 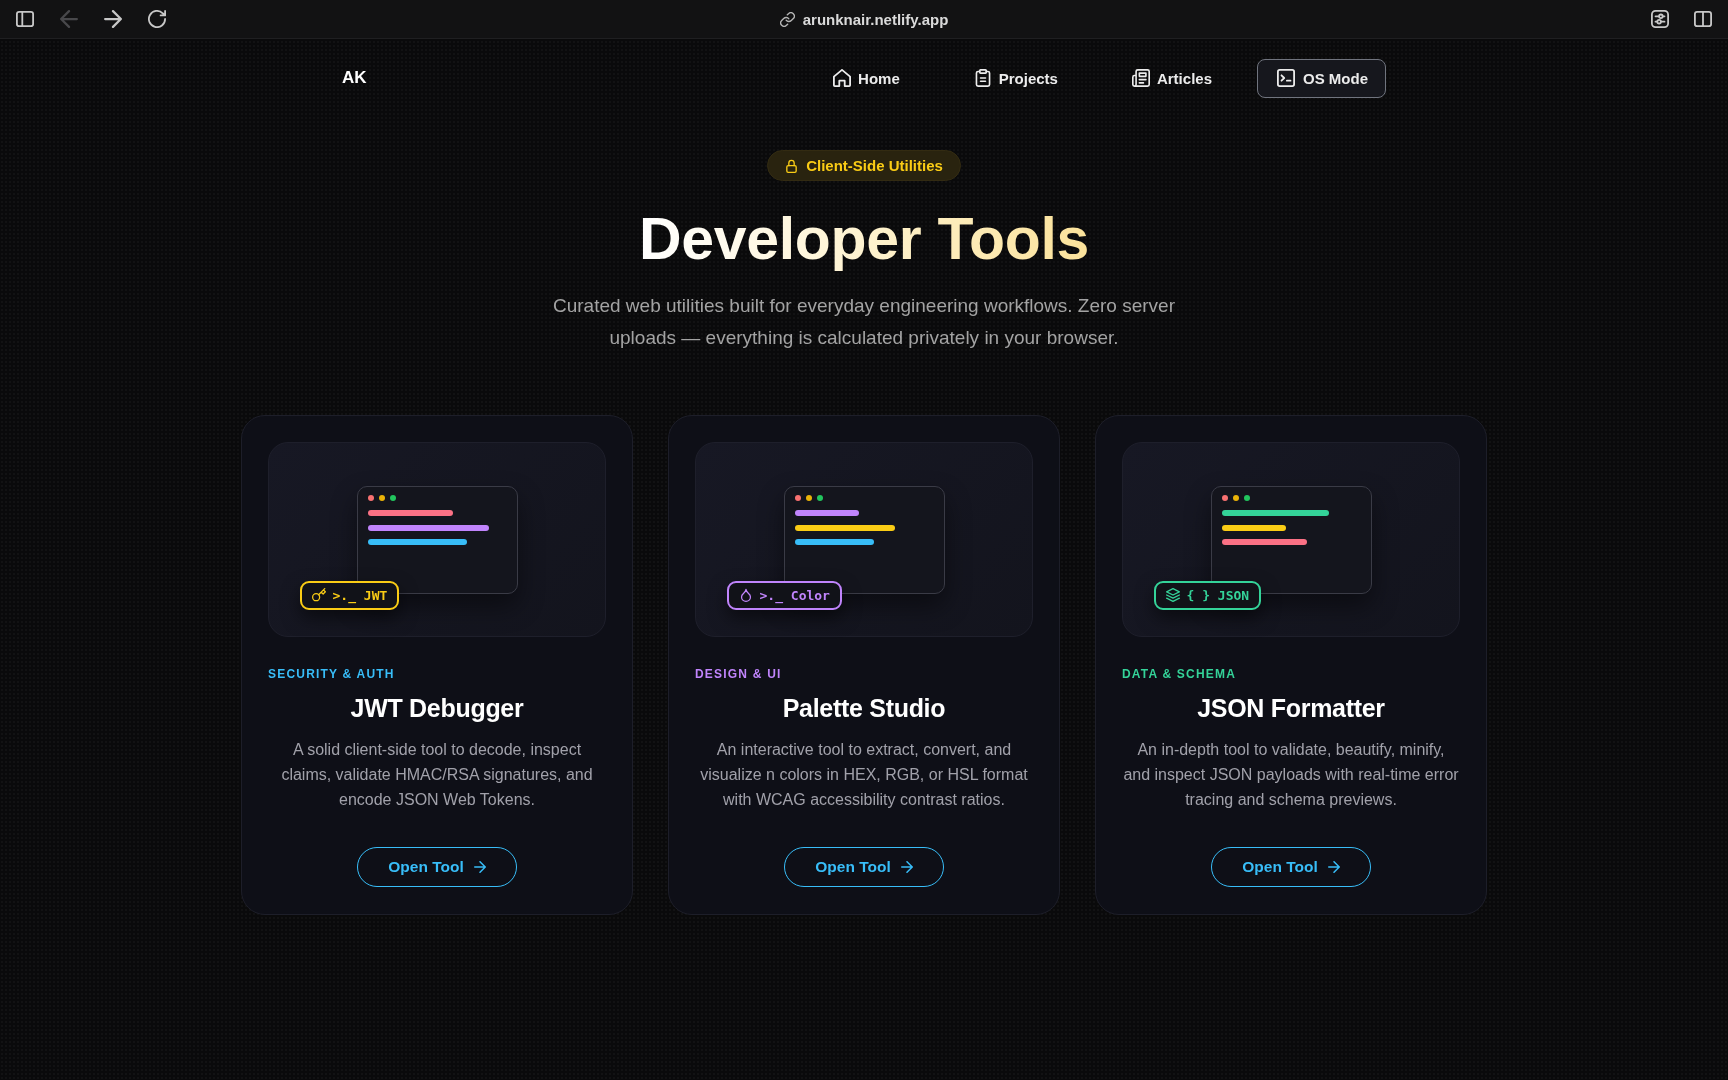 I want to click on forward-arrow-icon, so click(x=113, y=19).